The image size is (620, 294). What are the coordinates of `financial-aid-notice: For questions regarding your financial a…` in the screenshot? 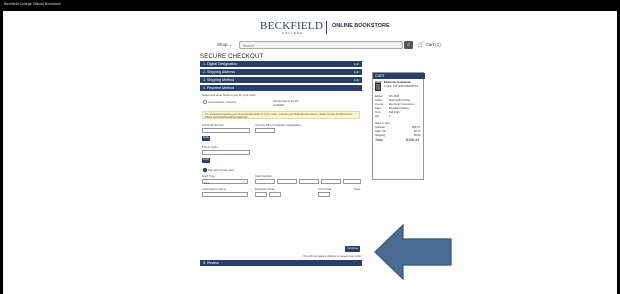 It's located at (281, 115).